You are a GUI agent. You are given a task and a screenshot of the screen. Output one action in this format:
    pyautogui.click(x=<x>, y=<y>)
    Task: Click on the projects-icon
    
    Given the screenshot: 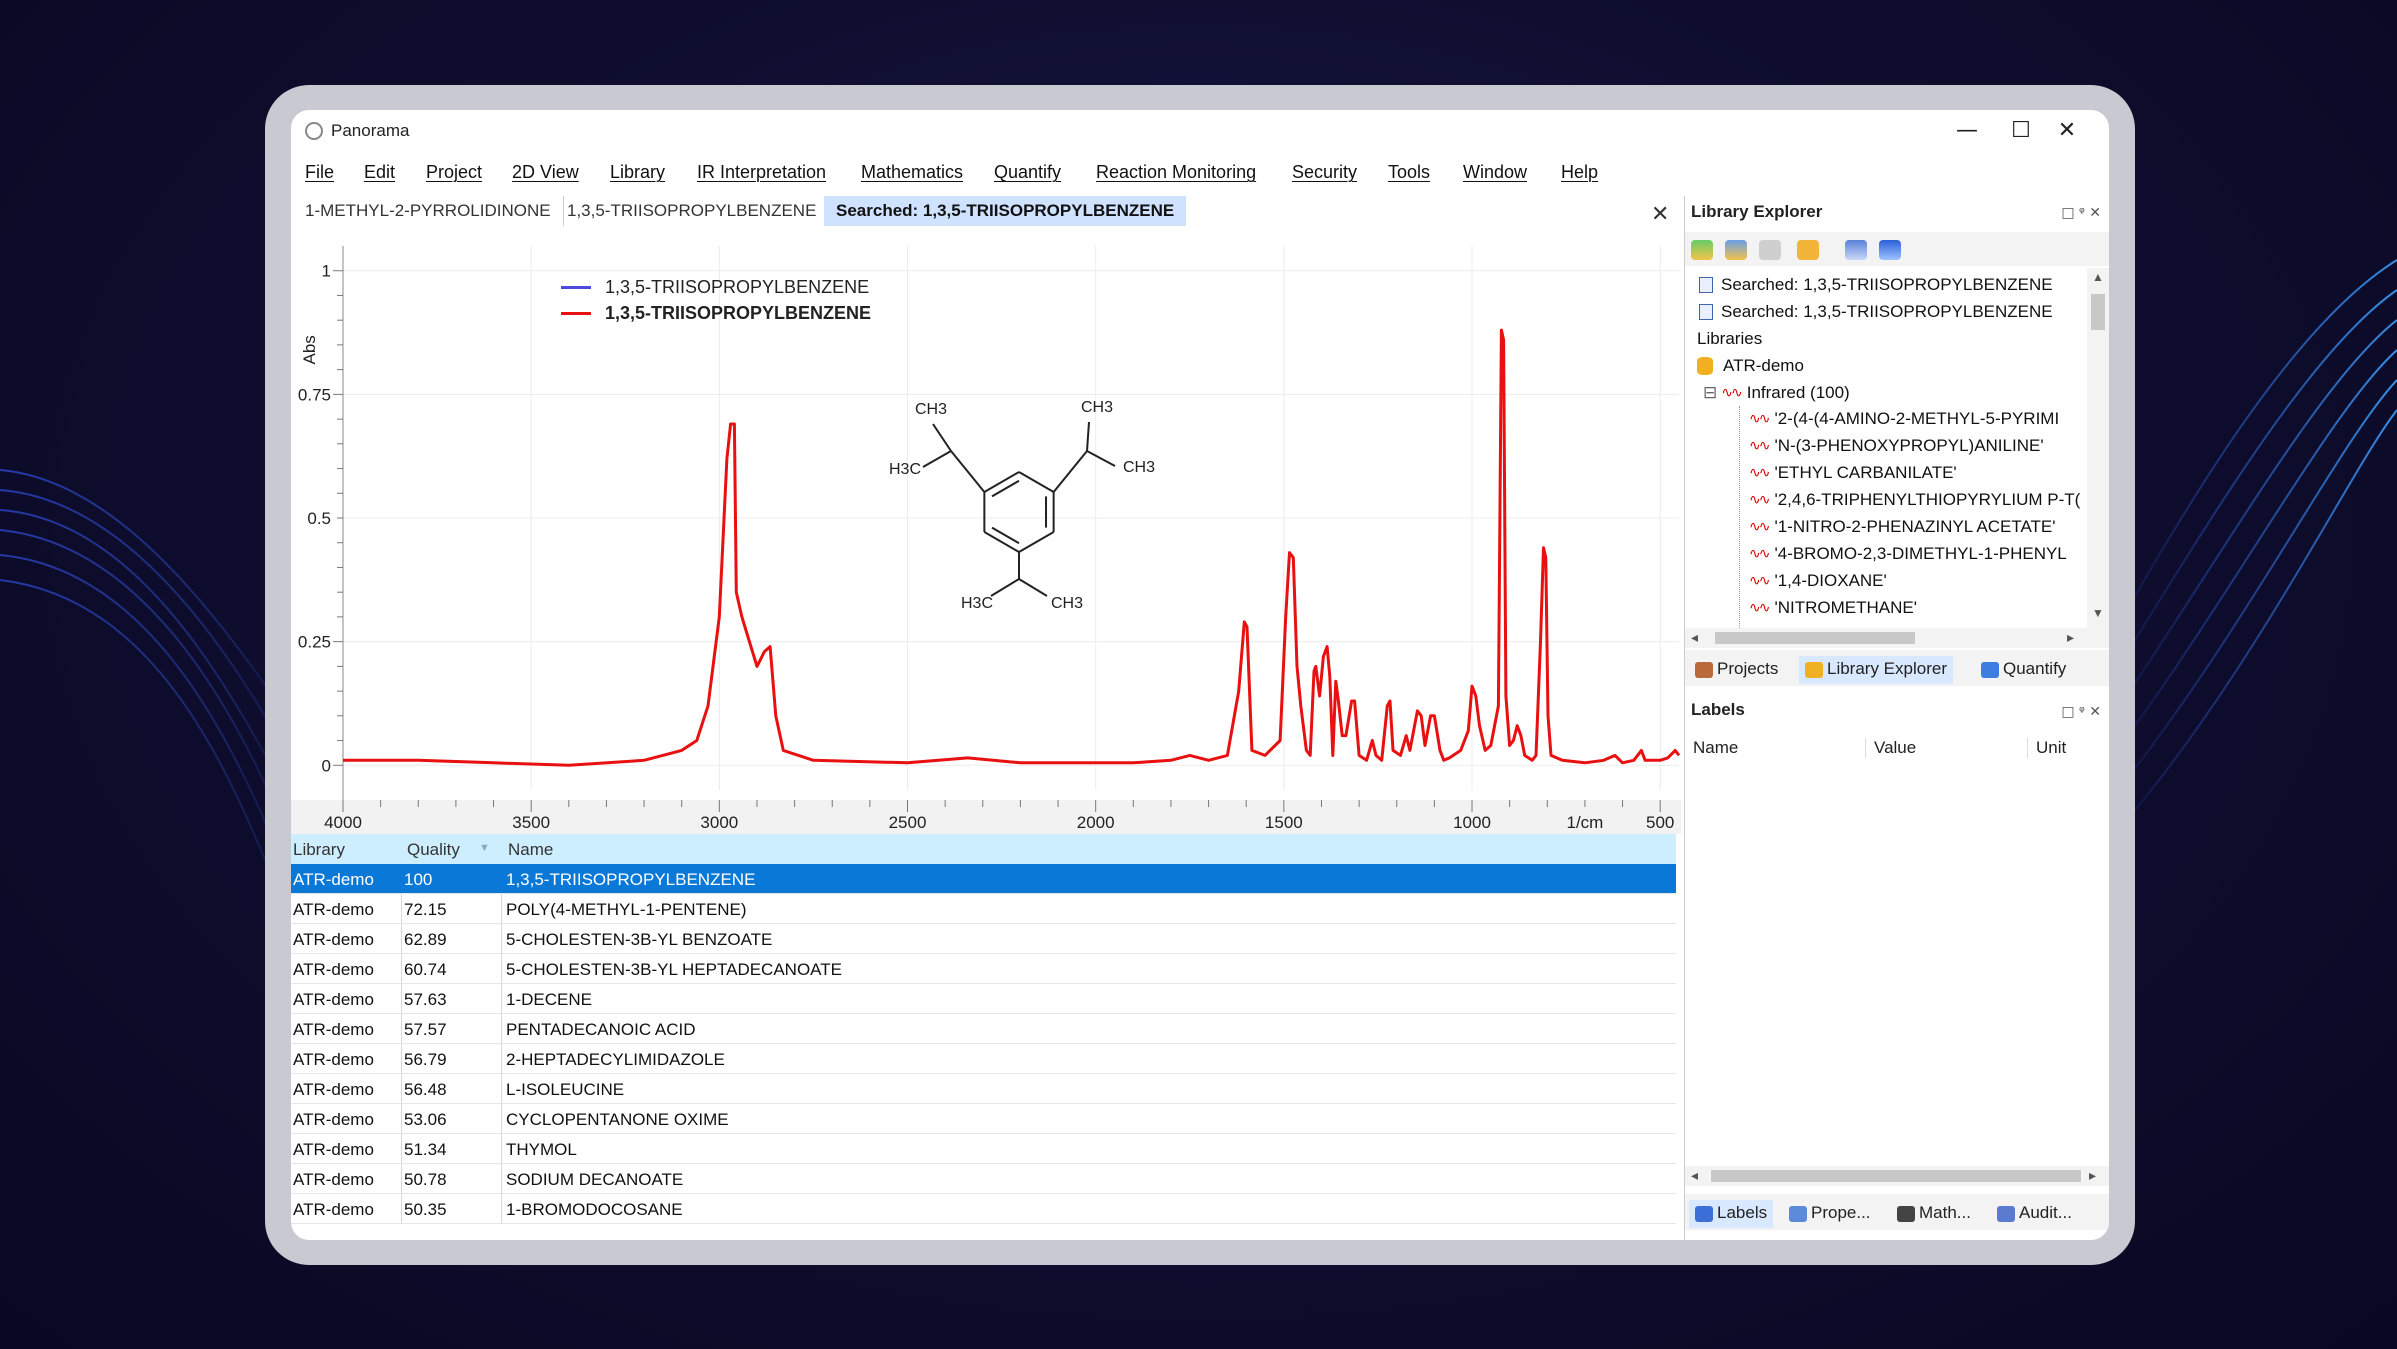 What is the action you would take?
    pyautogui.click(x=1704, y=670)
    